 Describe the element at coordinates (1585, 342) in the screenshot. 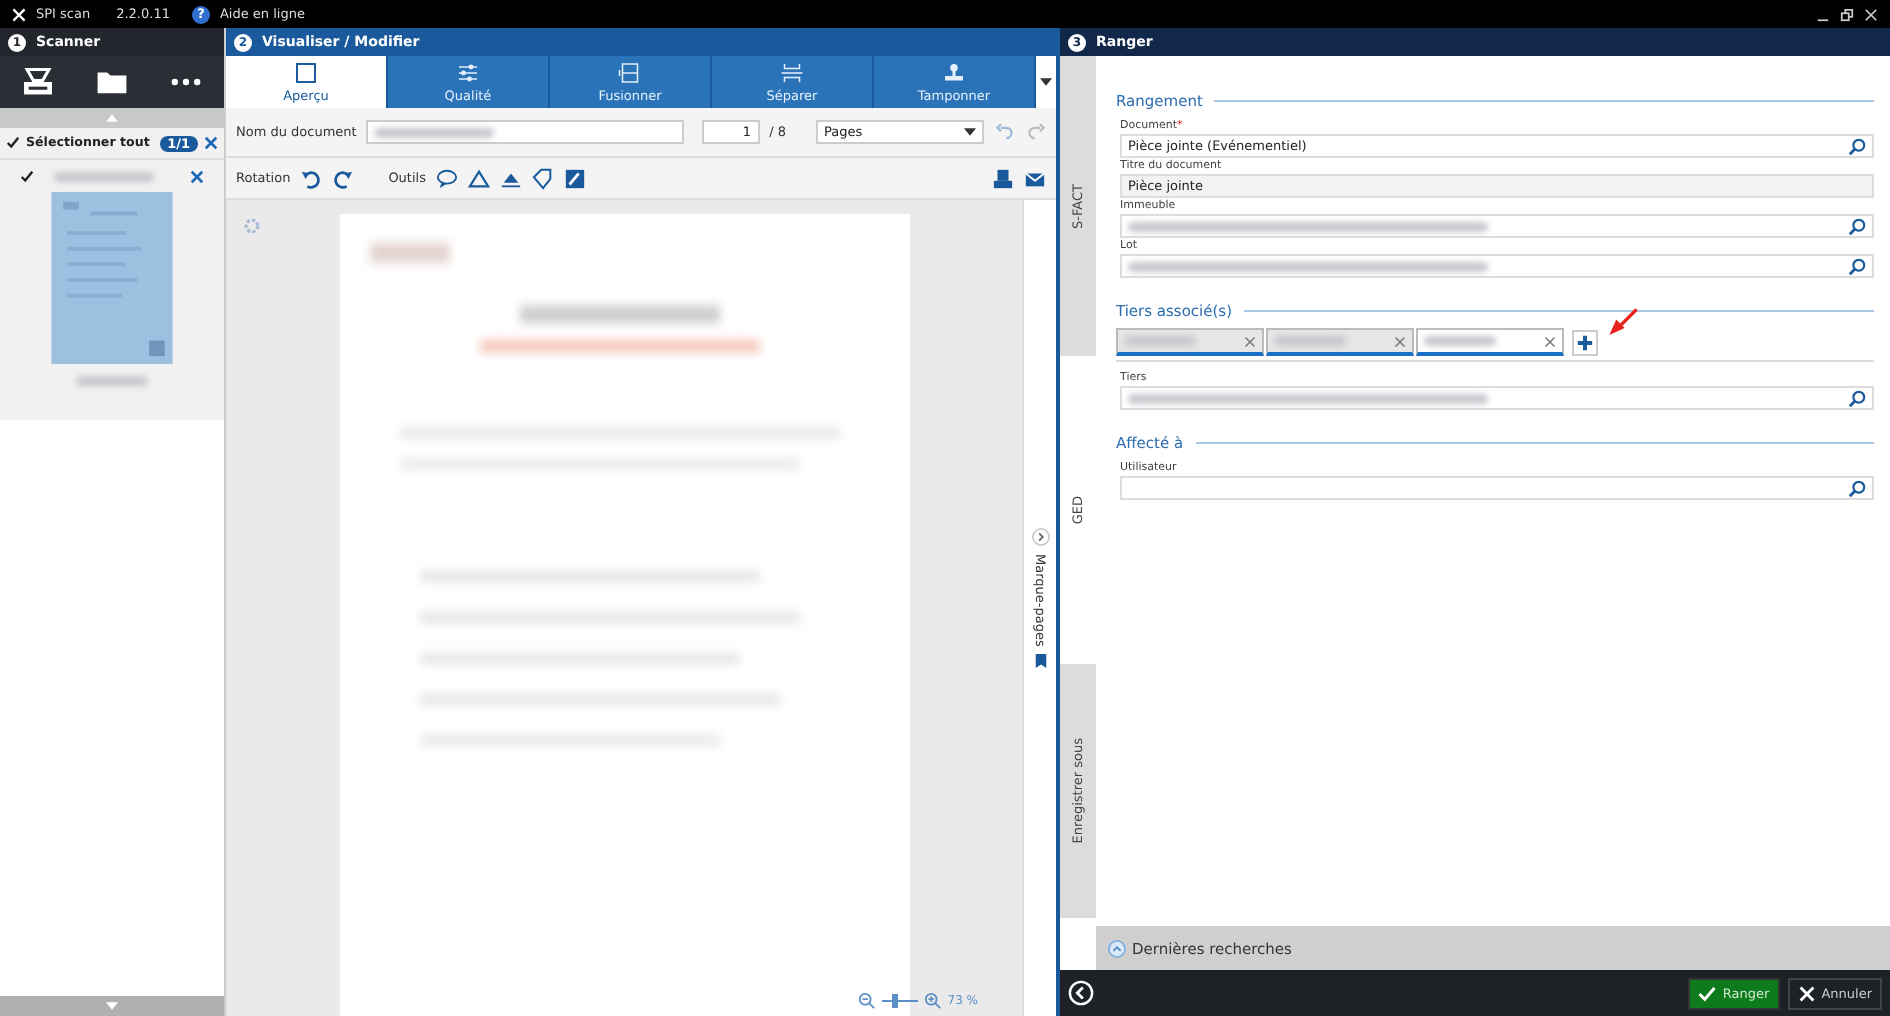

I see `add-button` at that location.